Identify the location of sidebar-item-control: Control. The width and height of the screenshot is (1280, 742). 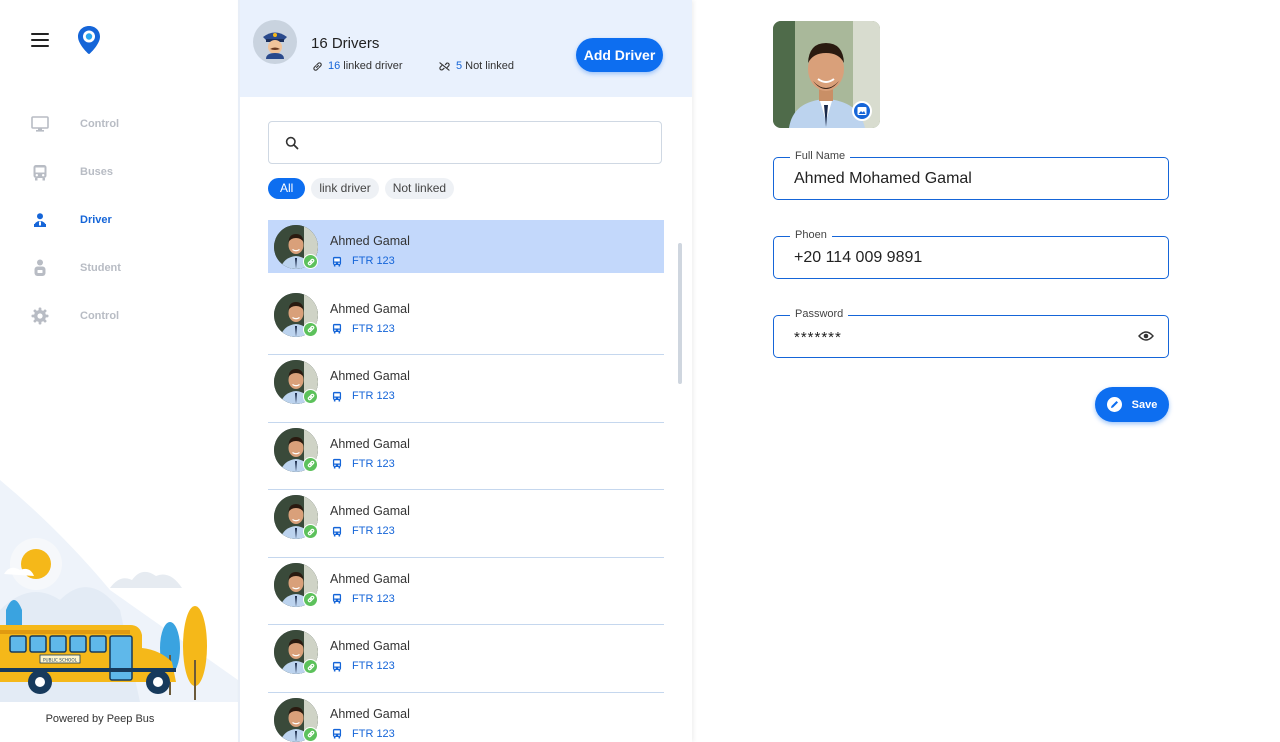
(119, 124).